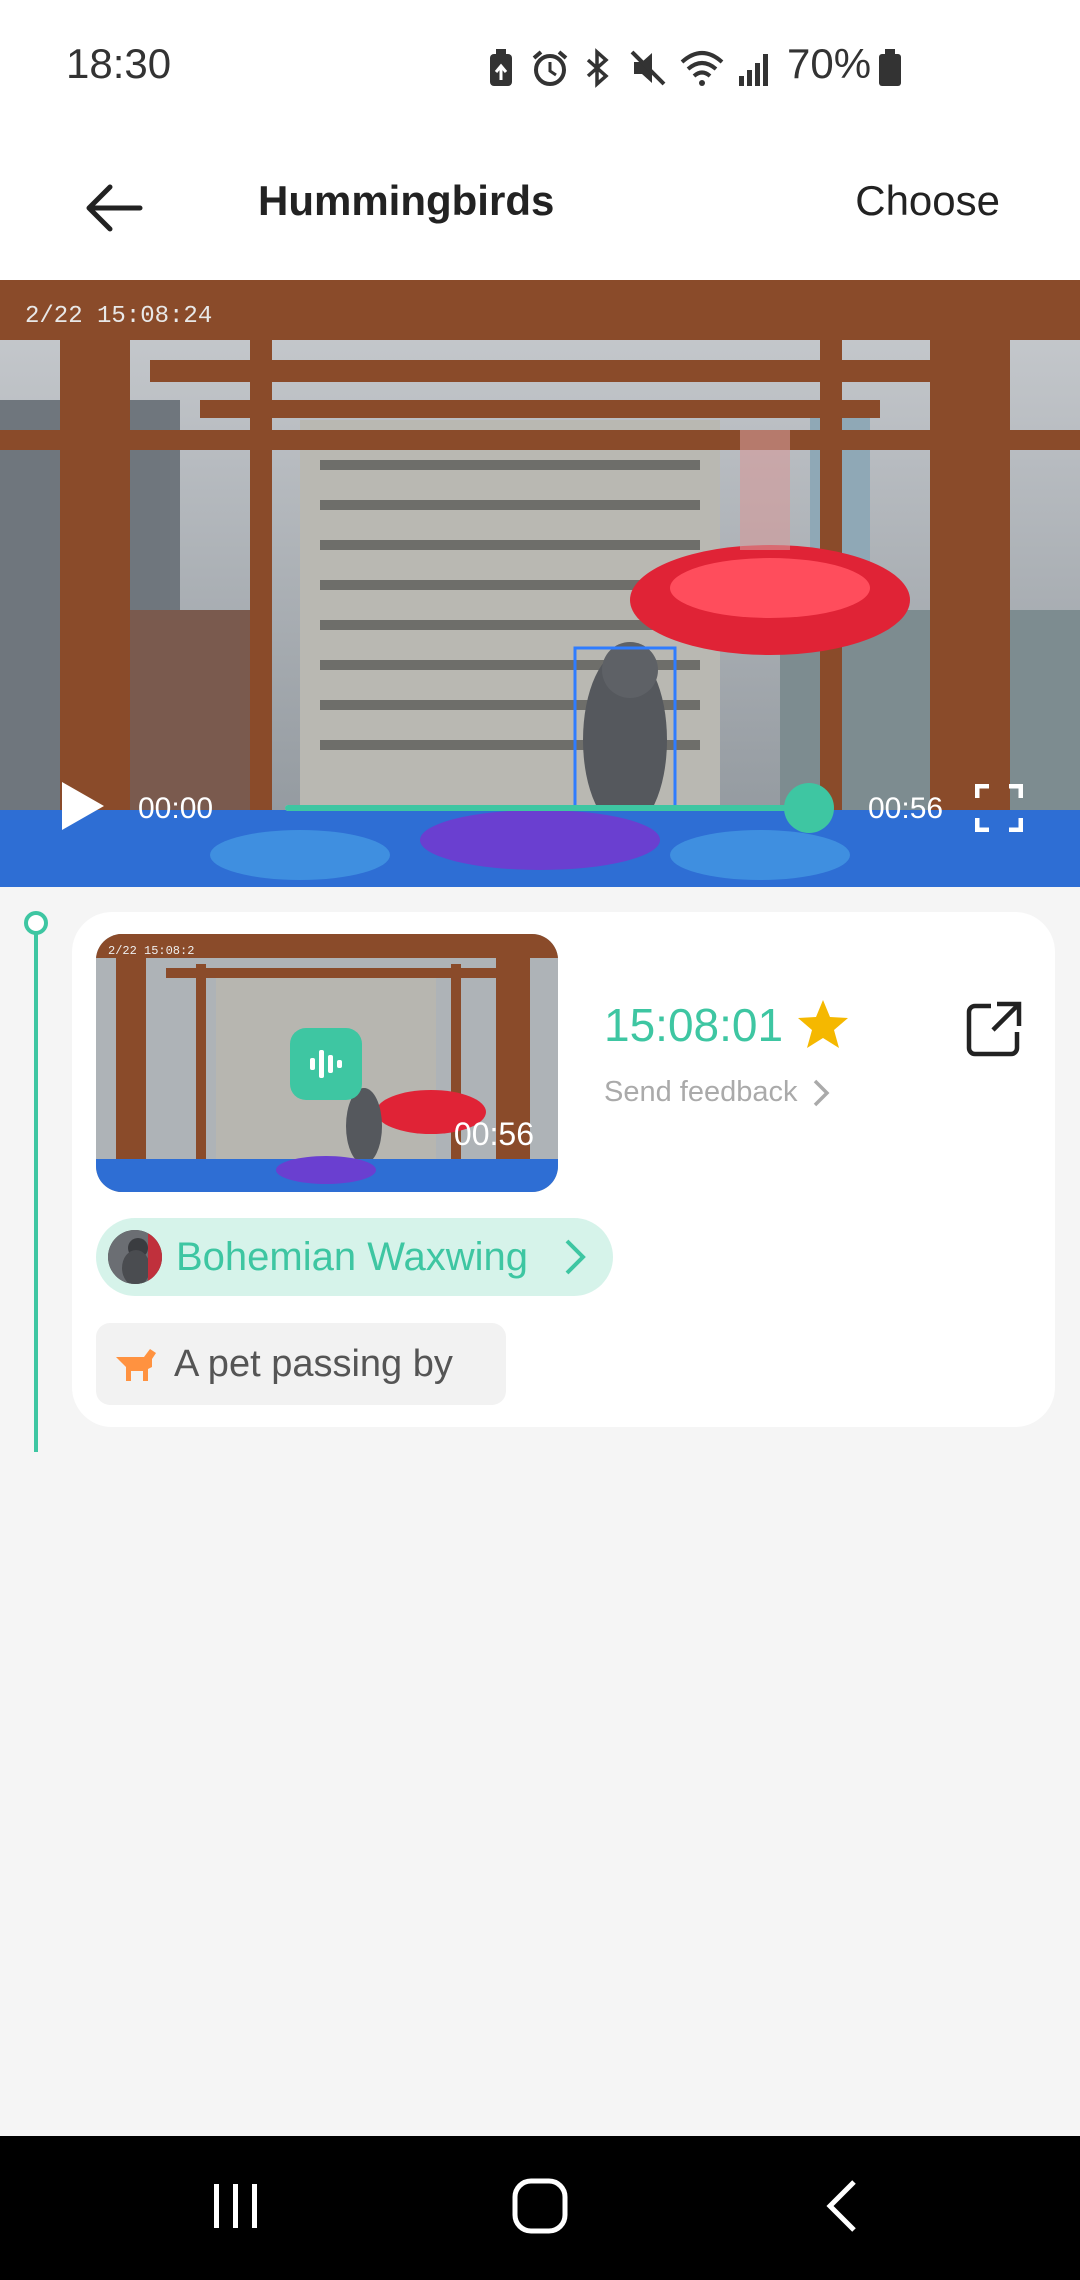  I want to click on send-feedback-link: Send feedback, so click(700, 1092).